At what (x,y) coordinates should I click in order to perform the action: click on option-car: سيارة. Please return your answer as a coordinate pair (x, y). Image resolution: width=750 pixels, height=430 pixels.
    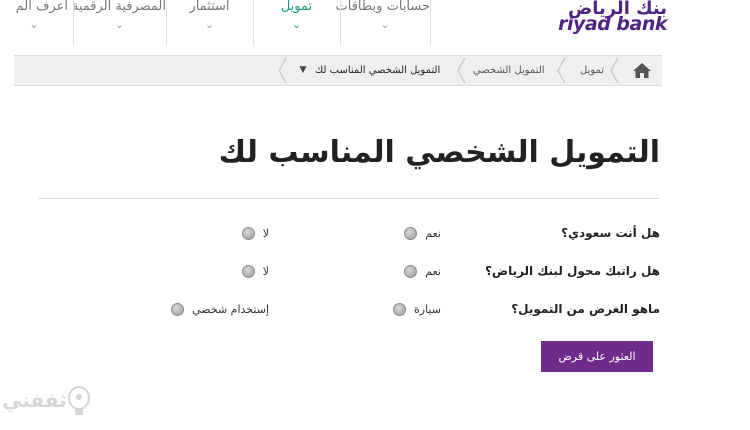
    Looking at the image, I should click on (413, 309).